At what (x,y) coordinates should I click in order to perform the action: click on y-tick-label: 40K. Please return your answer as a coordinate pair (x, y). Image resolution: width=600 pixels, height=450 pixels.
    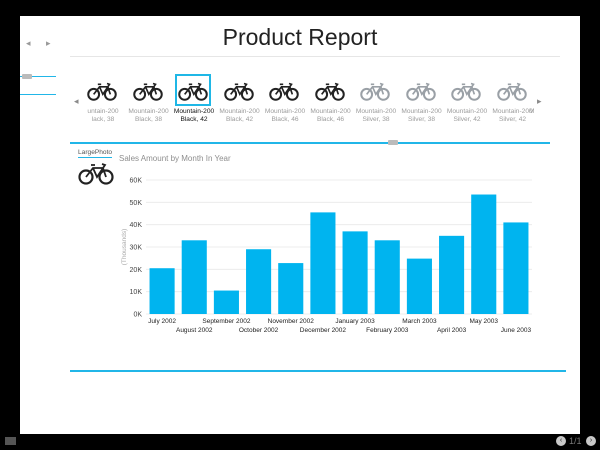
    Looking at the image, I should click on (136, 225).